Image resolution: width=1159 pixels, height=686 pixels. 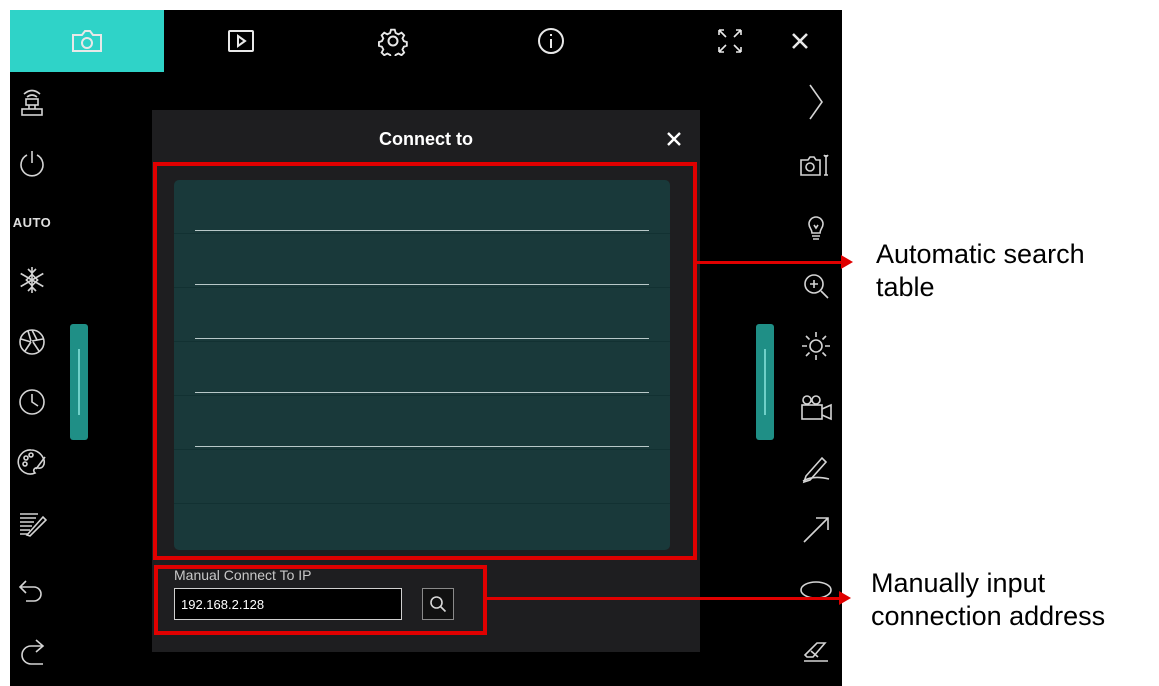 I want to click on document-camera-button, so click(x=32, y=102).